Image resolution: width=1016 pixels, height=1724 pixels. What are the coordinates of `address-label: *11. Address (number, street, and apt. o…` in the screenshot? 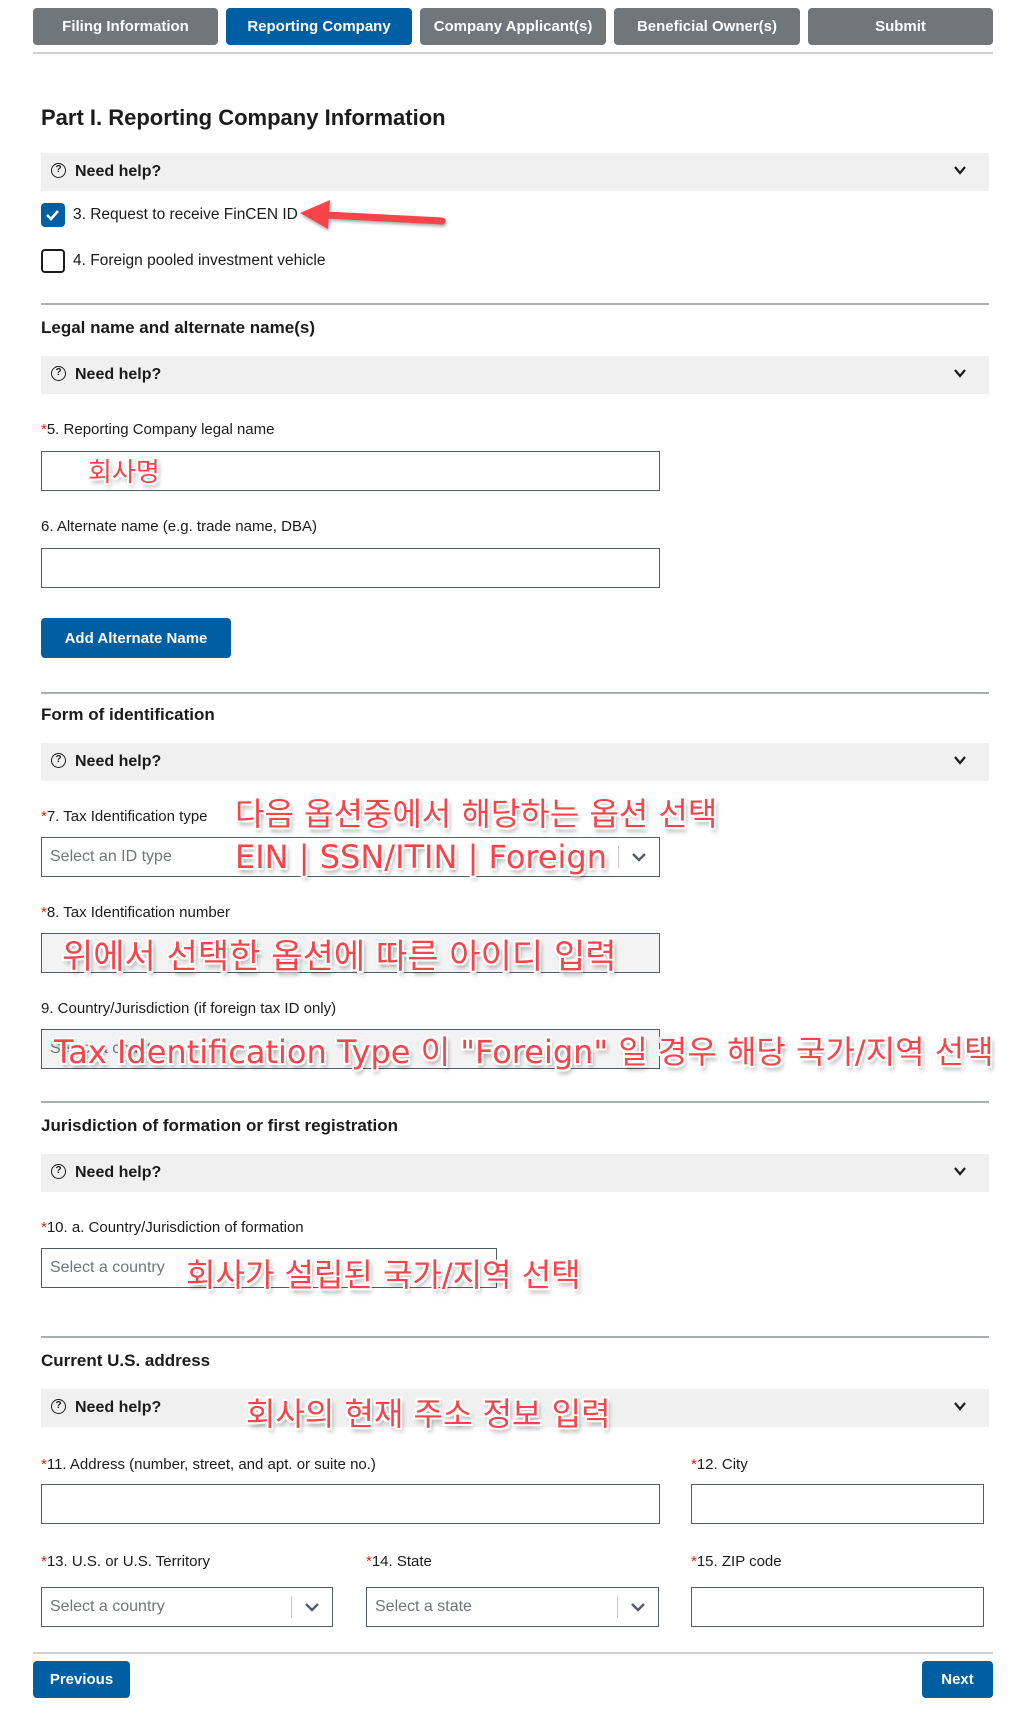 It's located at (208, 1464).